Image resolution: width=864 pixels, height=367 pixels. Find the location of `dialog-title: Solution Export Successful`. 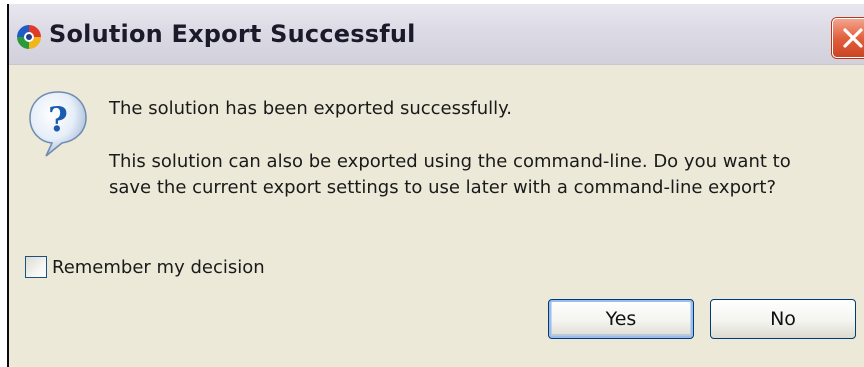

dialog-title: Solution Export Successful is located at coordinates (232, 34).